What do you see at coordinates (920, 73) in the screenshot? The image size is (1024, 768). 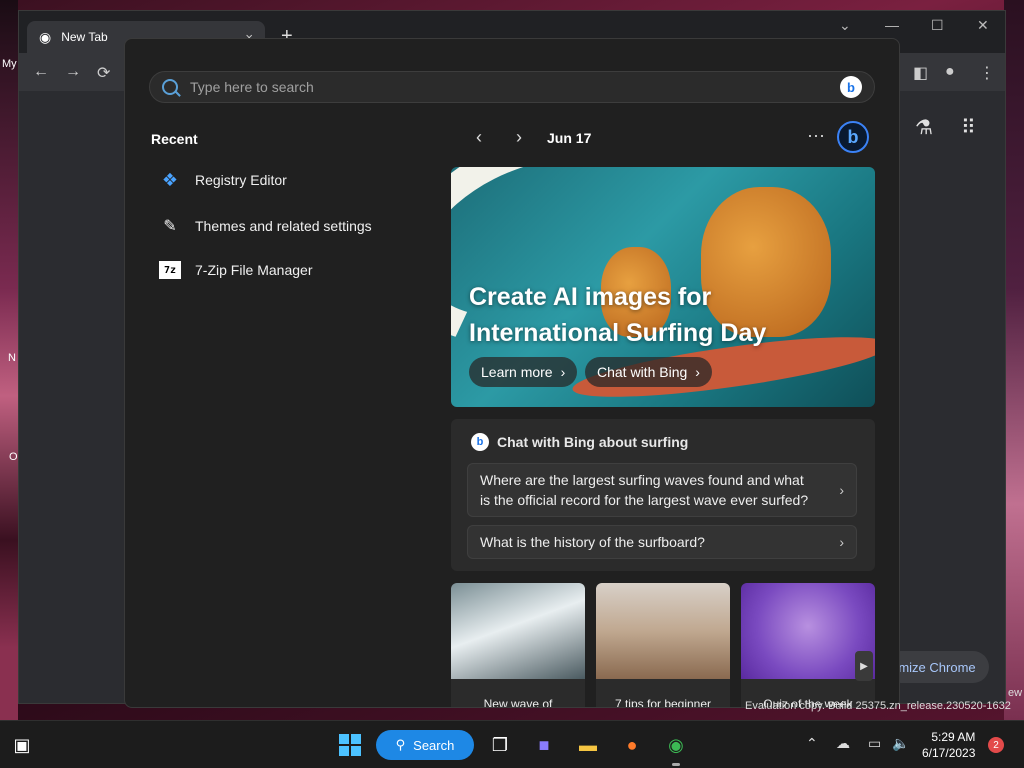 I see `side-panel-icon: ◧` at bounding box center [920, 73].